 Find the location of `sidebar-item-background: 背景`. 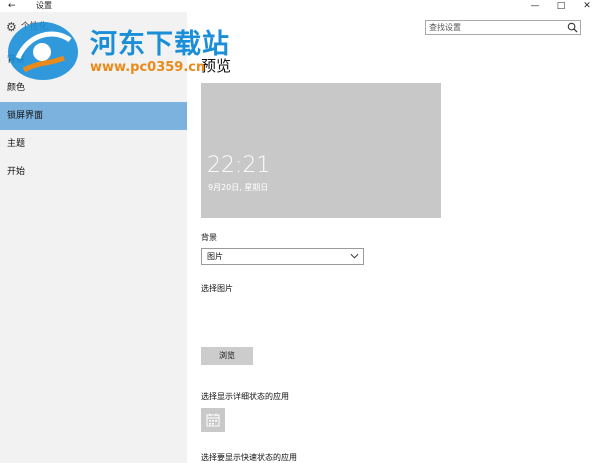

sidebar-item-background: 背景 is located at coordinates (93, 60).